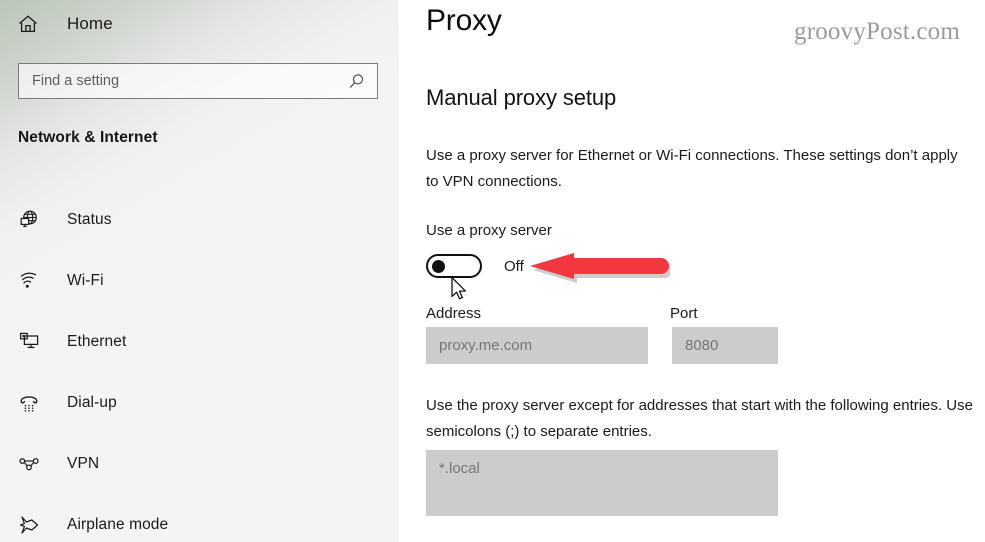  Describe the element at coordinates (602, 483) in the screenshot. I see `exceptions-textarea` at that location.